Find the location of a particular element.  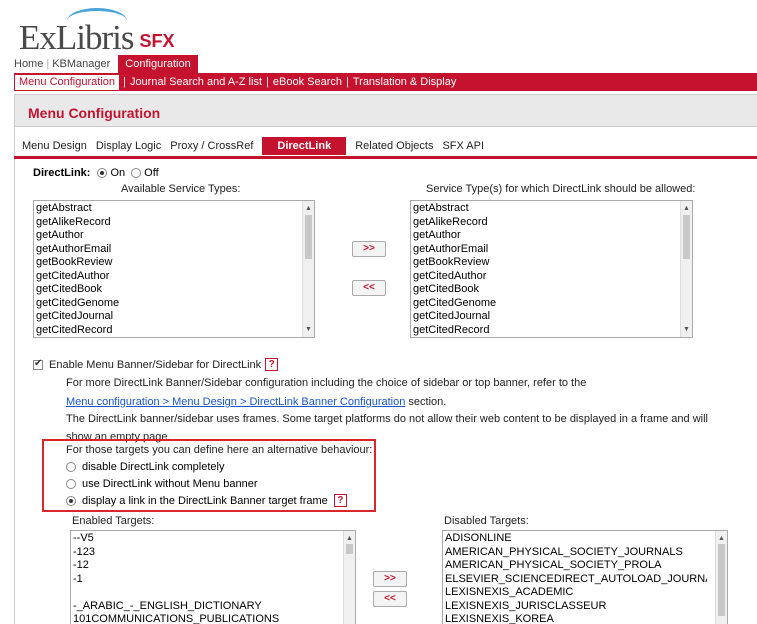

logo-product: SFX is located at coordinates (157, 41).